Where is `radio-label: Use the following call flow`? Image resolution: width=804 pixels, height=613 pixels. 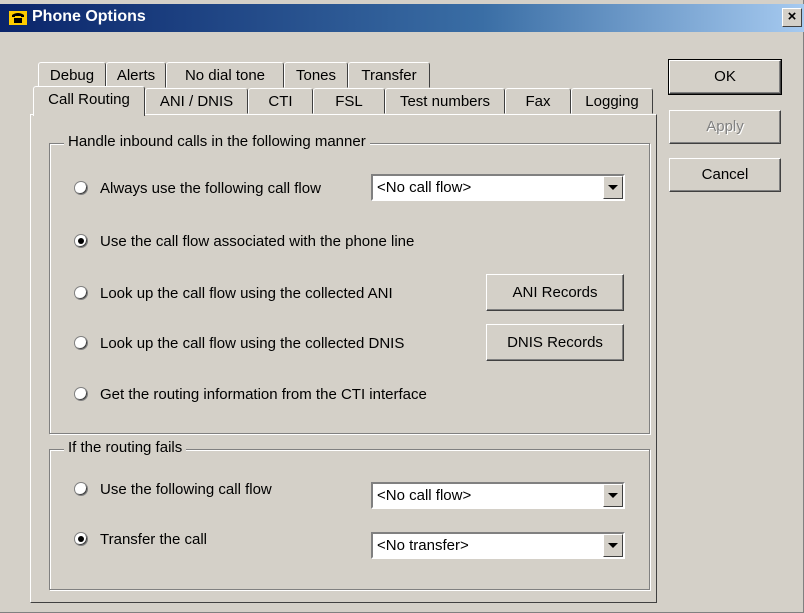 radio-label: Use the following call flow is located at coordinates (186, 489).